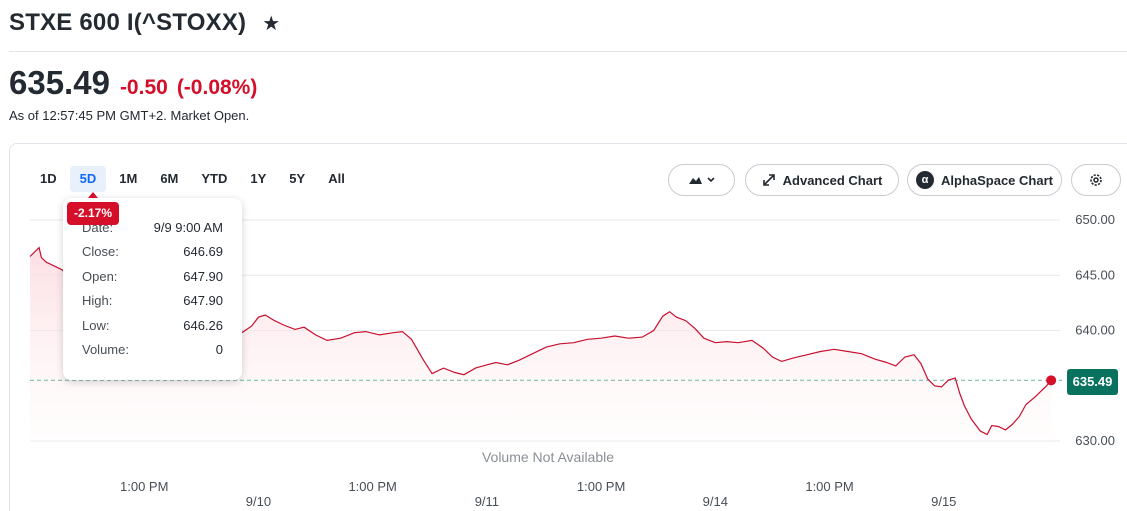  Describe the element at coordinates (188, 227) in the screenshot. I see `tooltip-value: 9/9 9:00 AM` at that location.